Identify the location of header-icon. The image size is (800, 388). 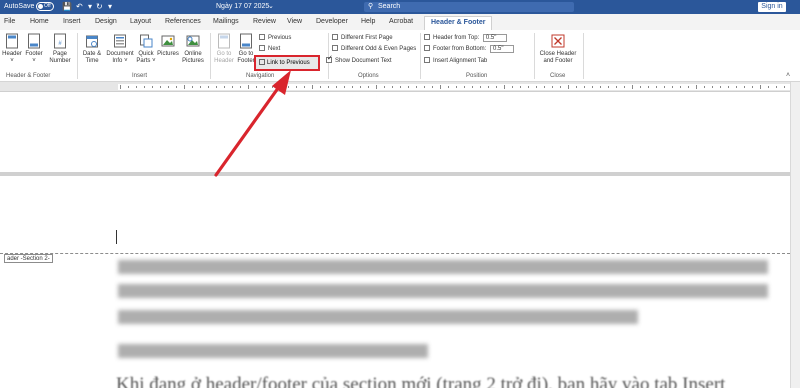
(12, 41).